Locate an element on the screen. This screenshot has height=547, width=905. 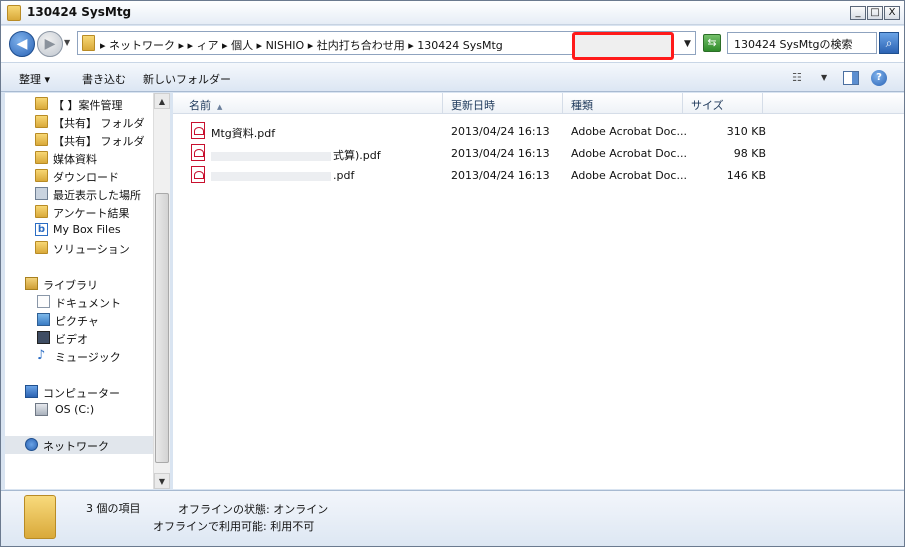
redaction-highlight is located at coordinates (623, 46).